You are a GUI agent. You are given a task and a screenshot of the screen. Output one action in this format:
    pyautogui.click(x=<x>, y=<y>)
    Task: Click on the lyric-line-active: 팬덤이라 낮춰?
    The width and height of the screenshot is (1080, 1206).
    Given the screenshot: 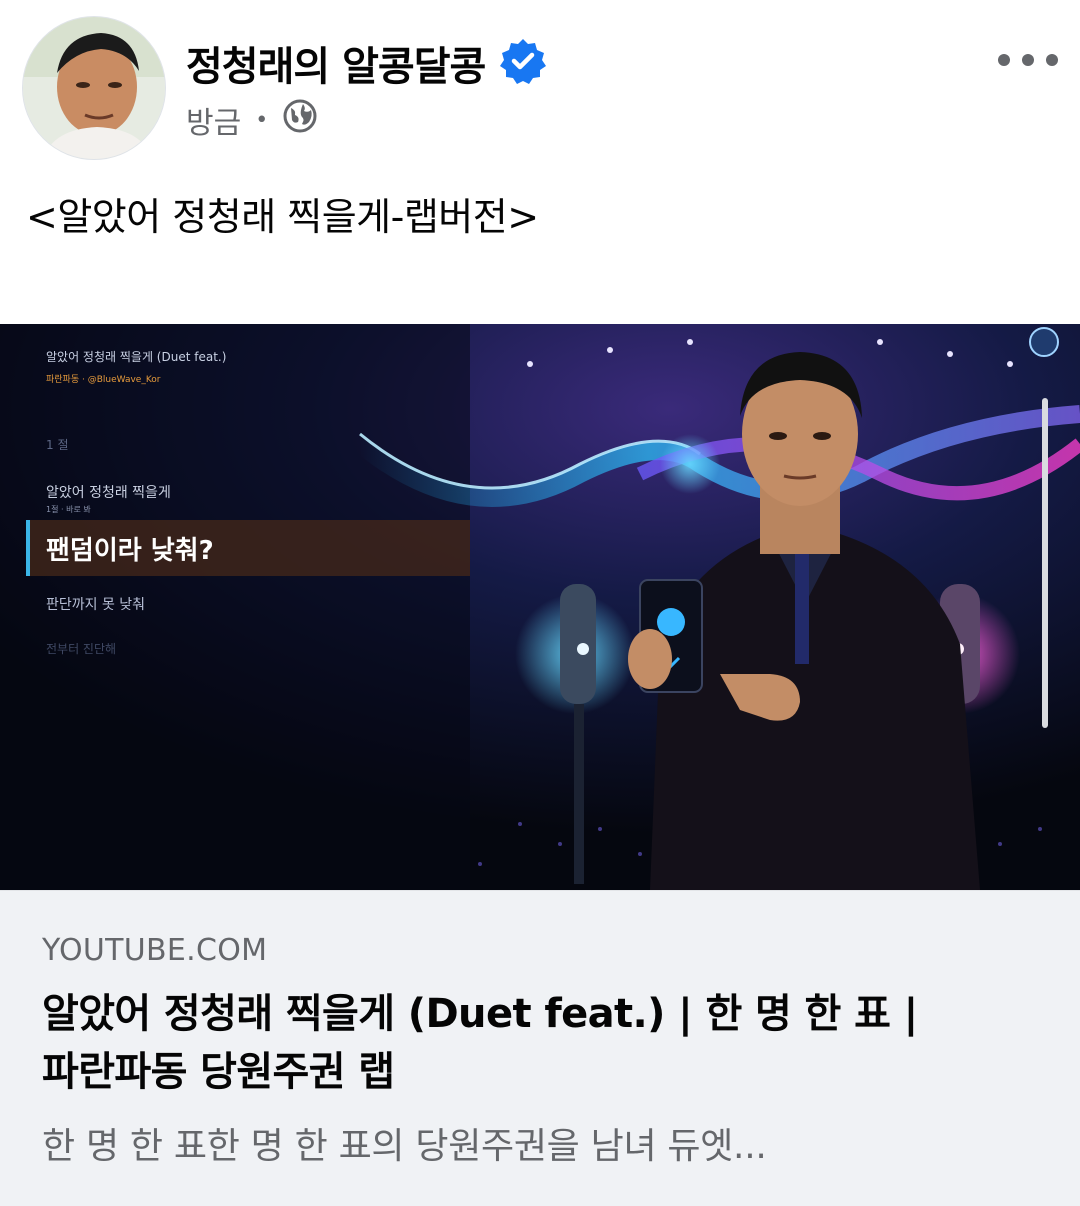 What is the action you would take?
    pyautogui.click(x=130, y=551)
    